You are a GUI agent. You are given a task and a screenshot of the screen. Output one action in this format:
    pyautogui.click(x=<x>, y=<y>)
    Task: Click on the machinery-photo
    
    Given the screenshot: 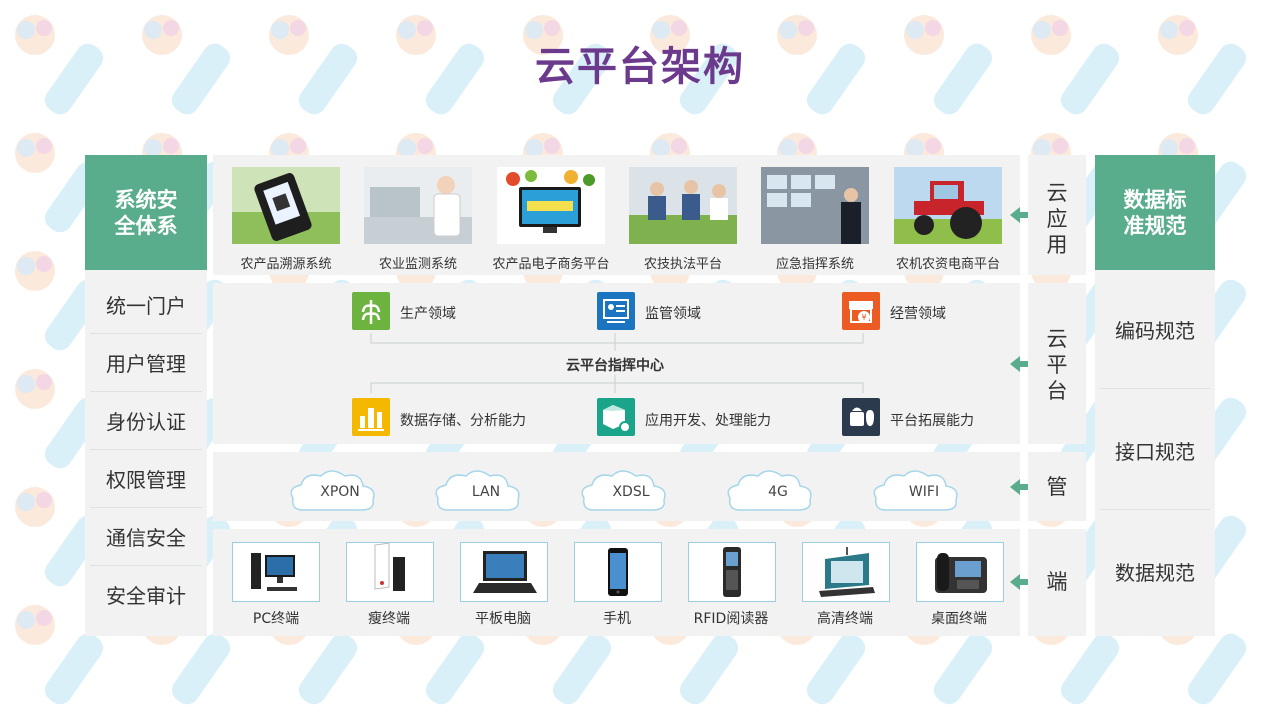 What is the action you would take?
    pyautogui.click(x=948, y=205)
    